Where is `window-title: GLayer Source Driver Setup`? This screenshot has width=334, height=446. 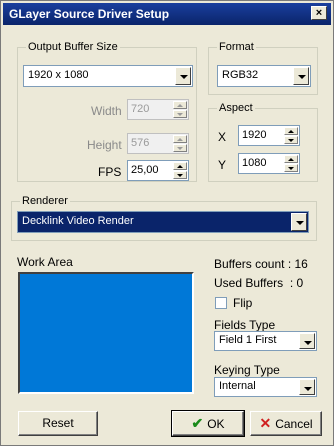 window-title: GLayer Source Driver Setup is located at coordinates (89, 14).